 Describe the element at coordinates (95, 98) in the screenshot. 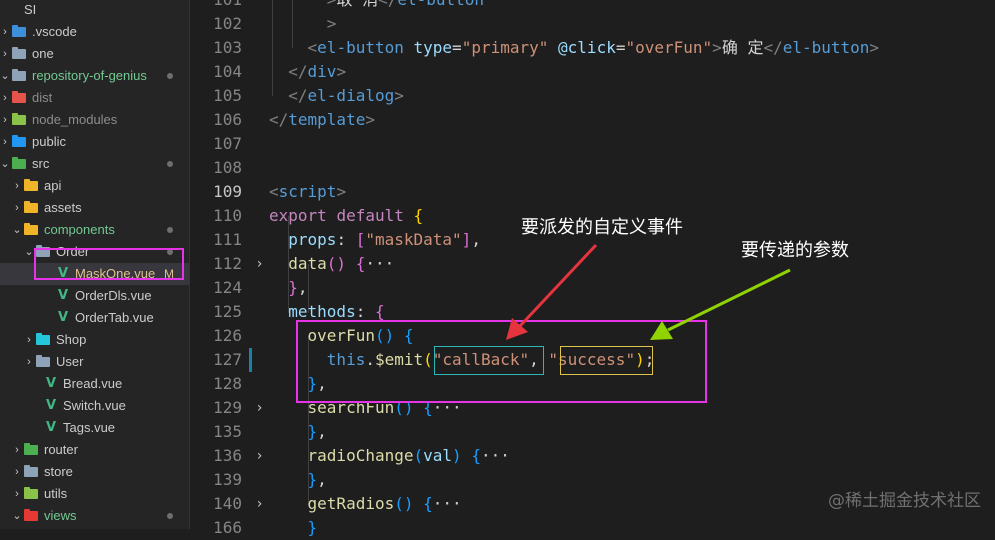

I see `tree-item: › dist` at that location.